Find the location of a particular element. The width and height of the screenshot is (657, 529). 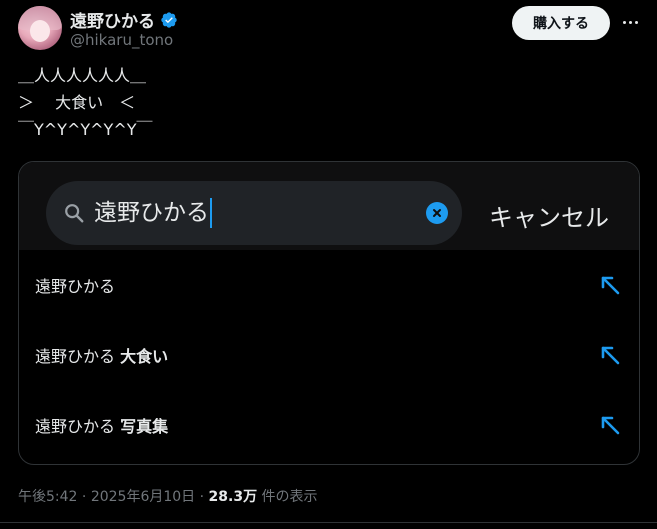

suggestion-item: 遠野ひかる is located at coordinates (329, 285).